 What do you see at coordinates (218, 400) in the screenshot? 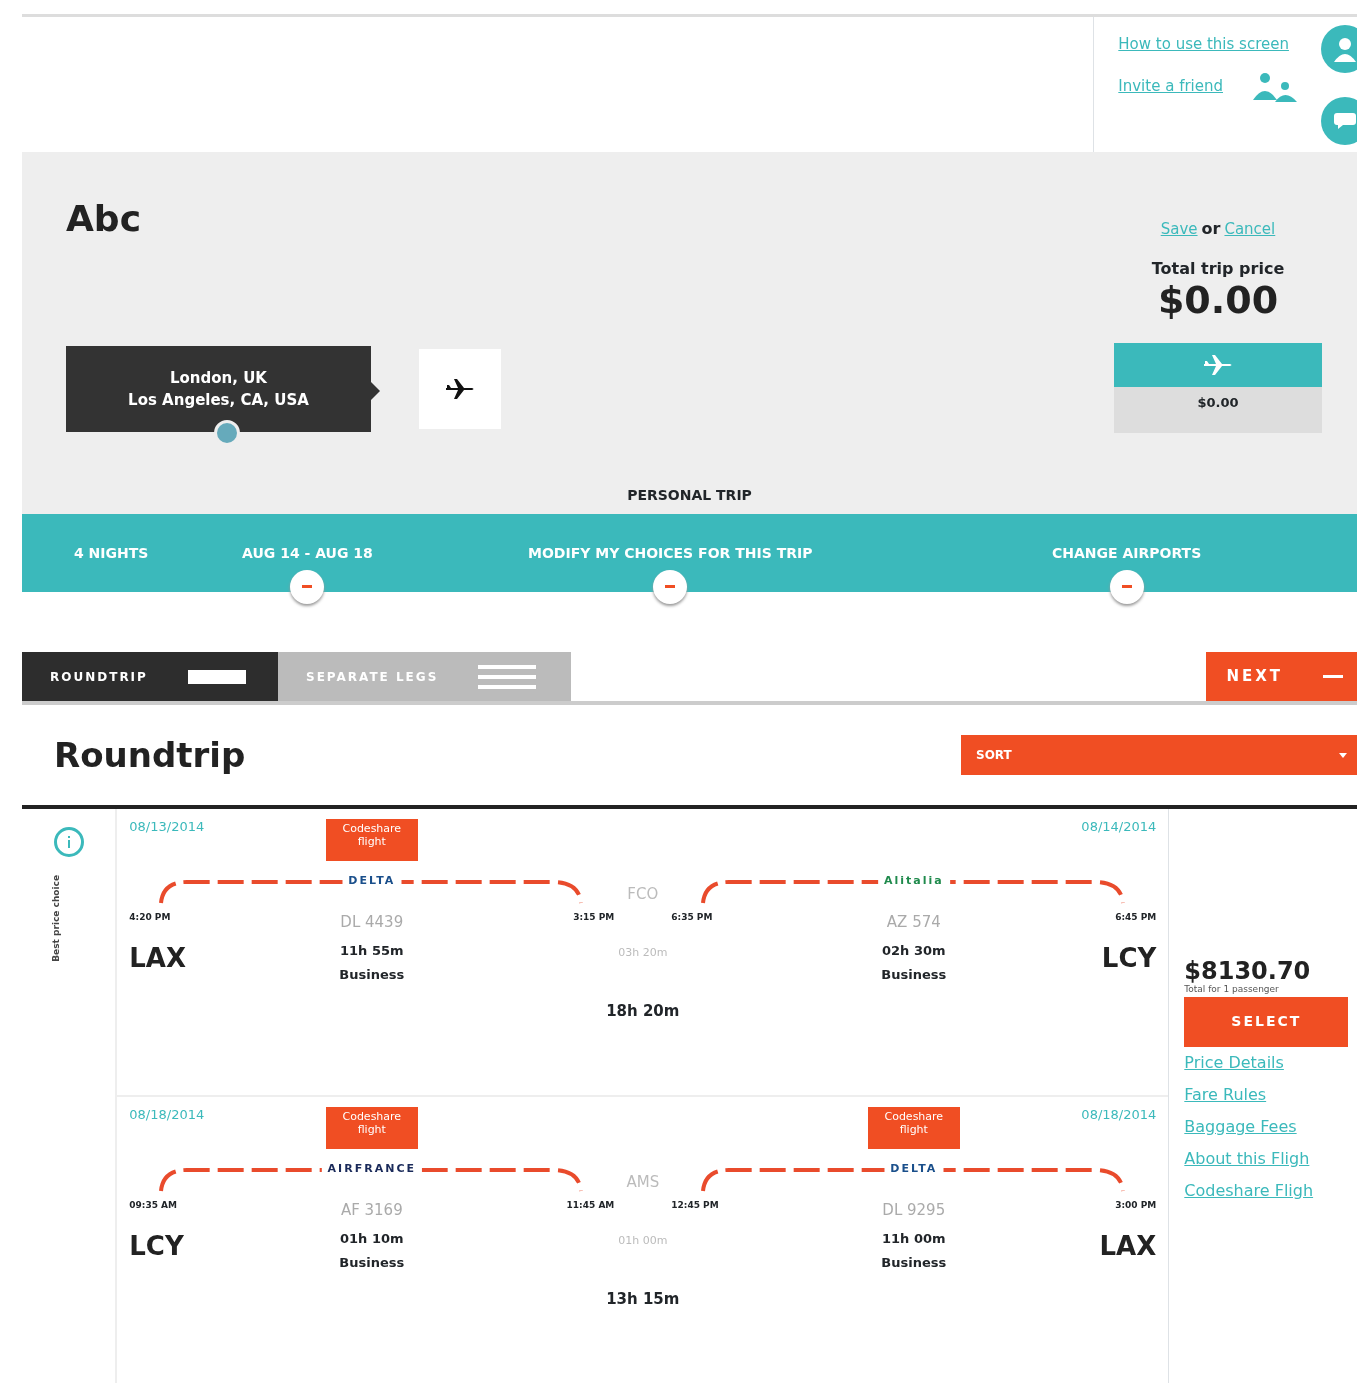
I see `route-city: Los Angeles, CA, USA` at bounding box center [218, 400].